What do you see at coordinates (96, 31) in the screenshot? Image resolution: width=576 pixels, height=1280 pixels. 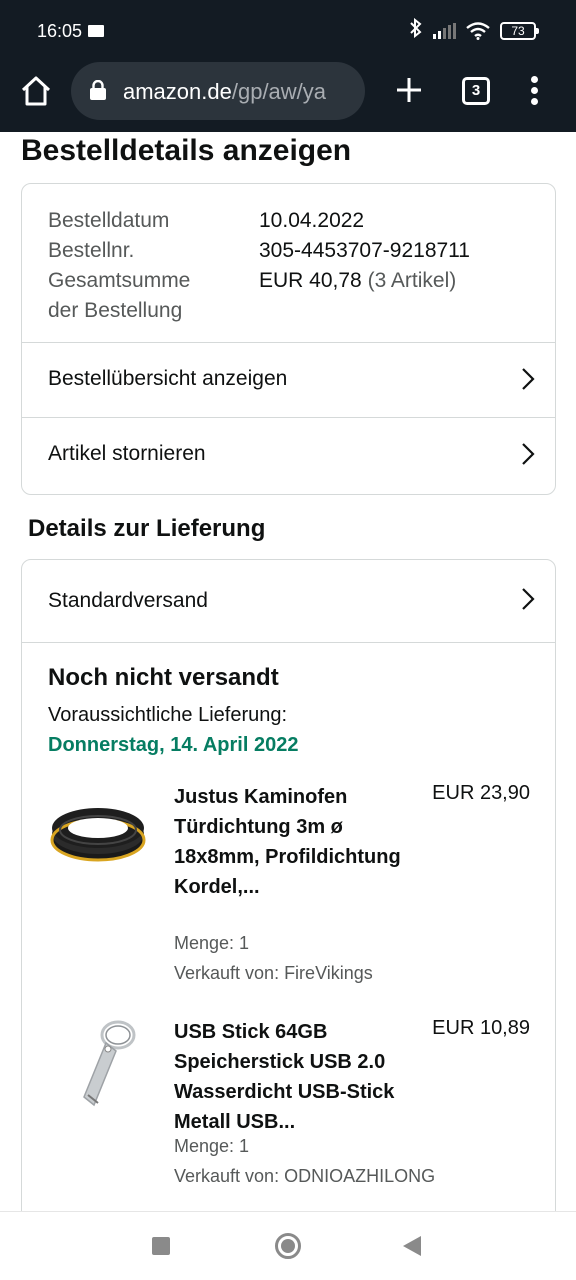 I see `mail-notification-icon` at bounding box center [96, 31].